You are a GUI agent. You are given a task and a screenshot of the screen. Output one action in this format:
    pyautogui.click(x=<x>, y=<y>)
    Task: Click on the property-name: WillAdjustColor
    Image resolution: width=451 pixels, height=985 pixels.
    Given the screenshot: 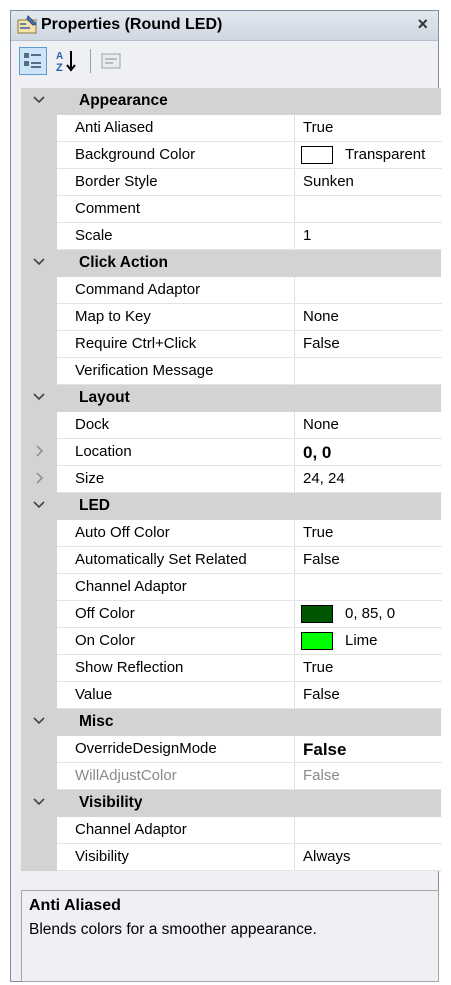 What is the action you would take?
    pyautogui.click(x=175, y=776)
    